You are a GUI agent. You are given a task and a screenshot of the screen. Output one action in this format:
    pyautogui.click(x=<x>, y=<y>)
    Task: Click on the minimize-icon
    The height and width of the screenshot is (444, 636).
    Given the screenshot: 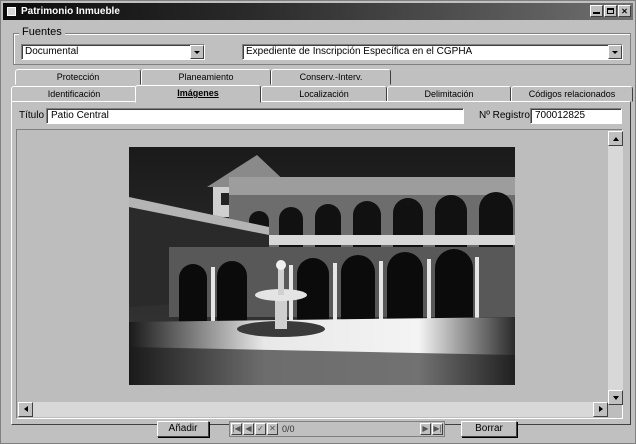 What is the action you would take?
    pyautogui.click(x=596, y=13)
    